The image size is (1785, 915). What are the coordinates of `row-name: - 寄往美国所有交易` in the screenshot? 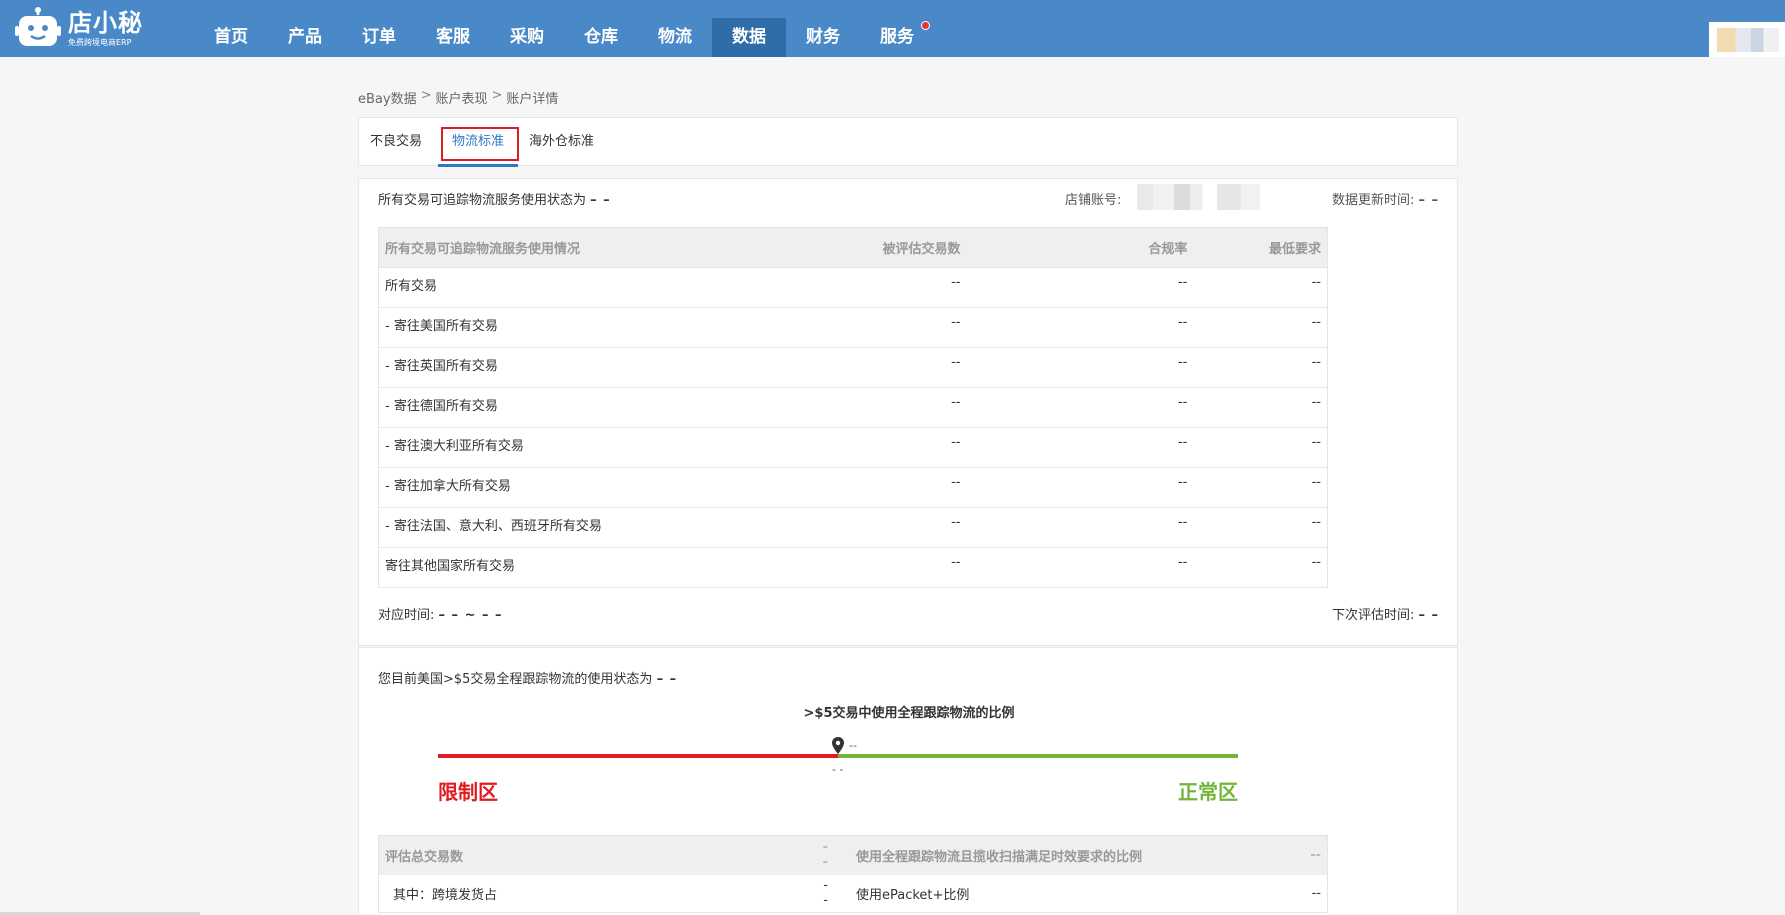 It's located at (605, 327).